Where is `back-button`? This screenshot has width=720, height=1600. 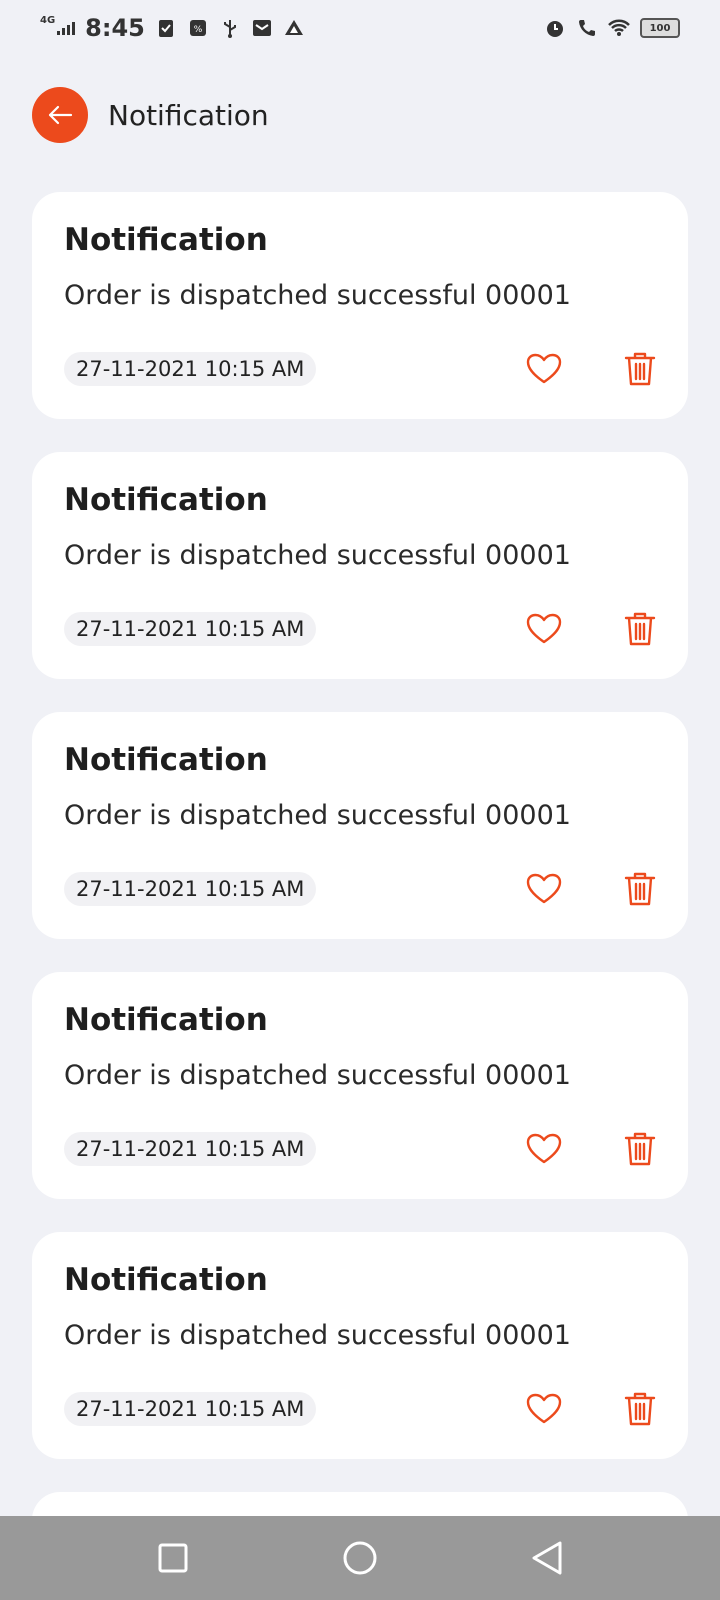
back-button is located at coordinates (60, 115).